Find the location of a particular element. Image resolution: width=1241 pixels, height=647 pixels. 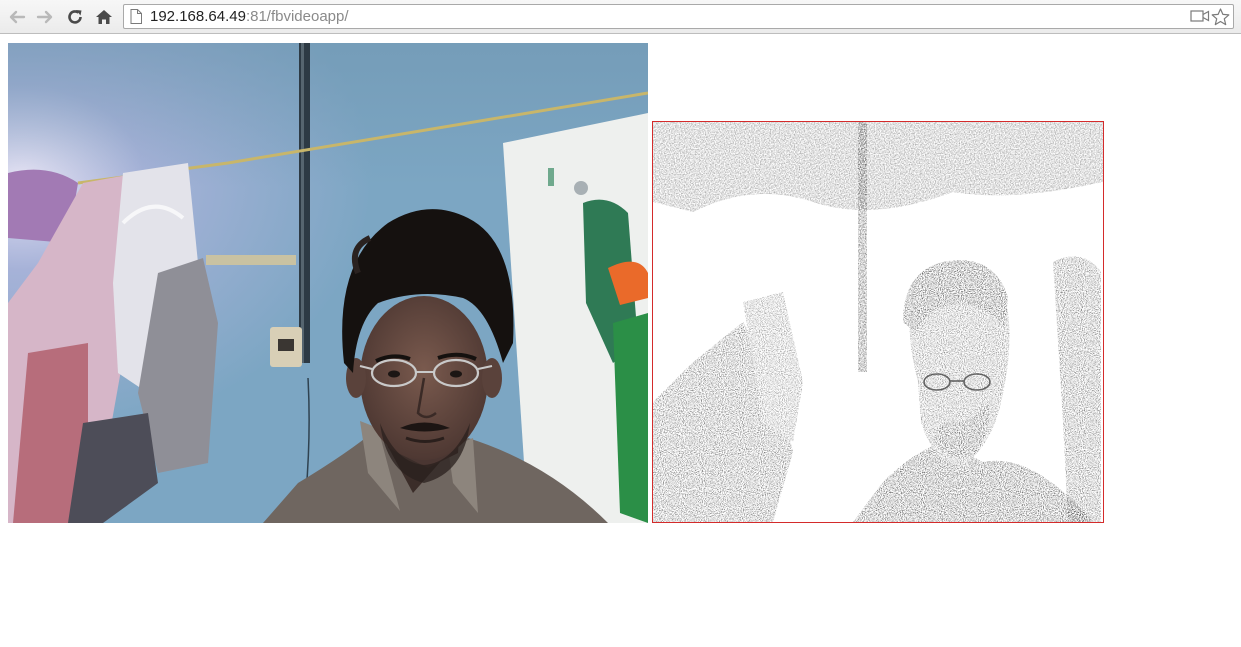

url-path: :81/fbvideoapp/ is located at coordinates (297, 16).